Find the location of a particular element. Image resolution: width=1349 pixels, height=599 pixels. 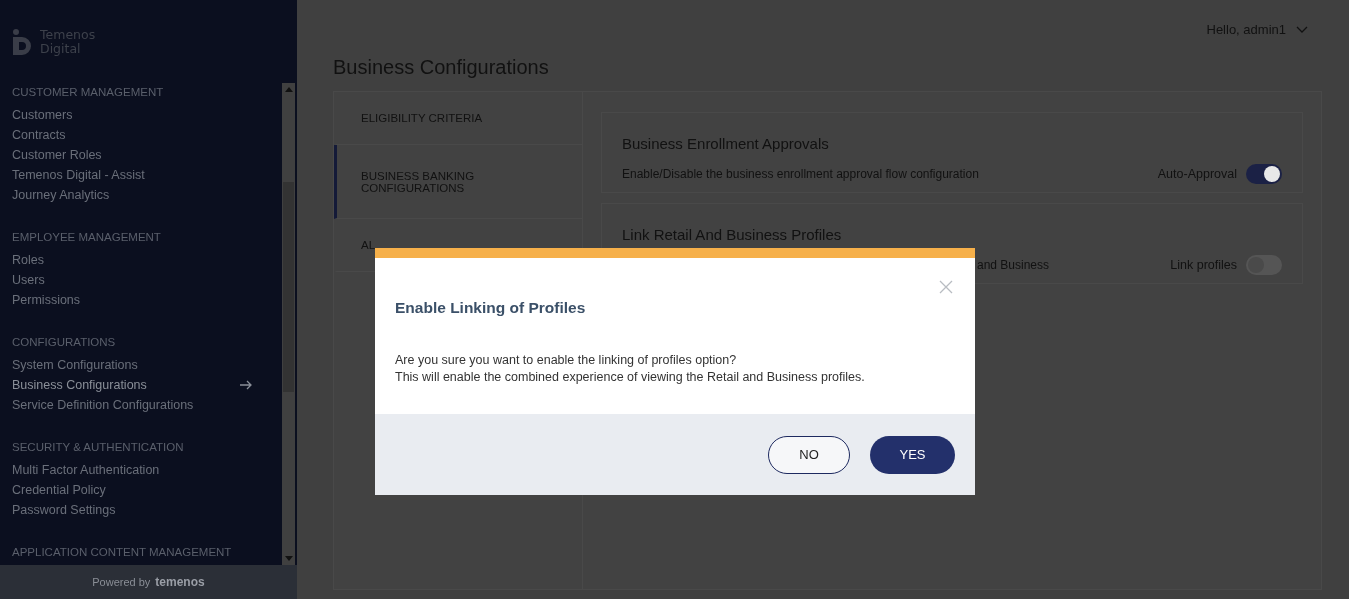

nav-item: Roles is located at coordinates (132, 260).